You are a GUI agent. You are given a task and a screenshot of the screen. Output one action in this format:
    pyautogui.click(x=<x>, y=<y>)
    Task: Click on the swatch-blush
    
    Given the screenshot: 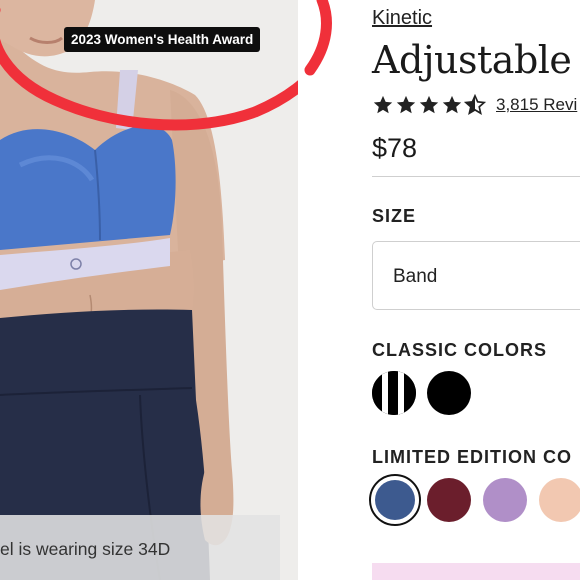 What is the action you would take?
    pyautogui.click(x=559, y=500)
    